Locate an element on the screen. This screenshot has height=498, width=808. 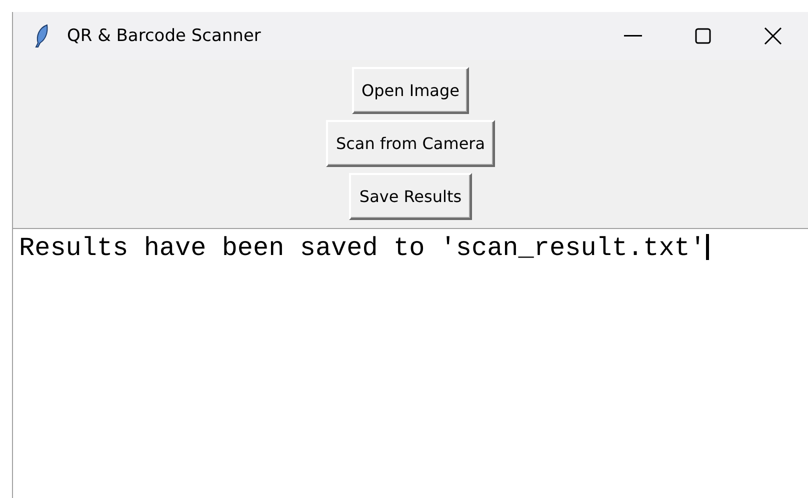
minimize-icon is located at coordinates (633, 36).